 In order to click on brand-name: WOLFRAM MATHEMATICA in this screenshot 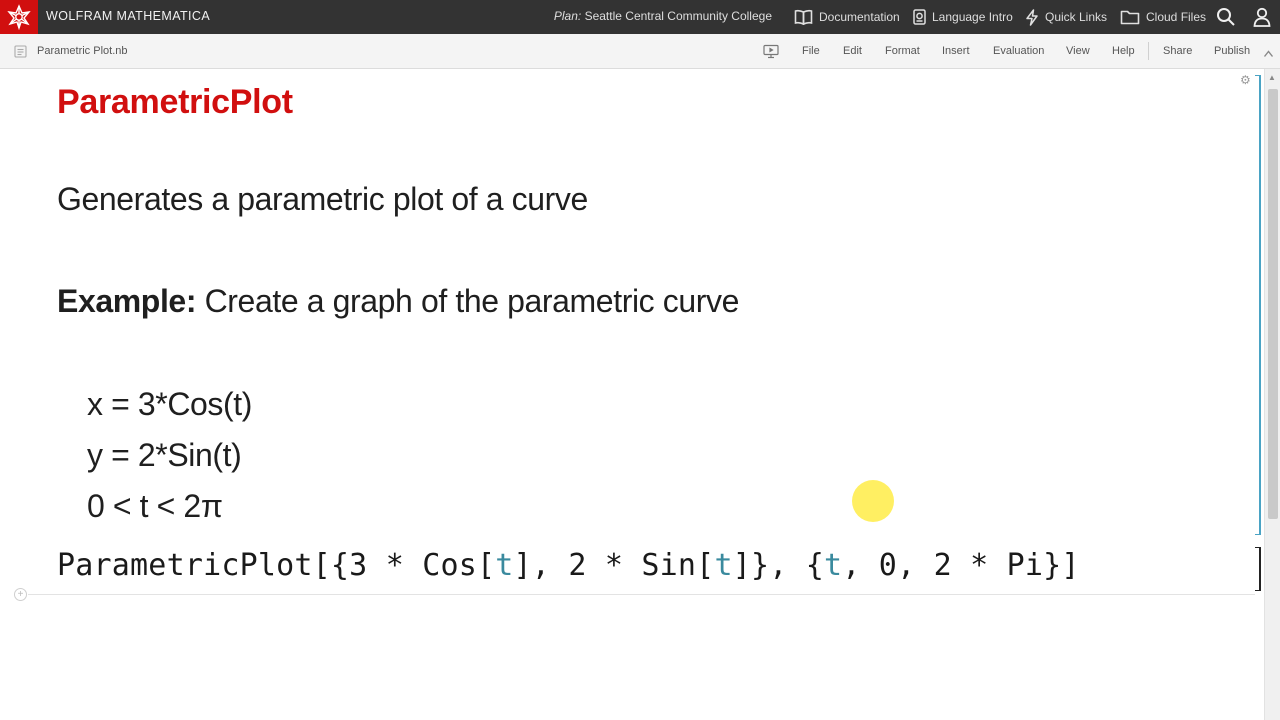, I will do `click(128, 16)`.